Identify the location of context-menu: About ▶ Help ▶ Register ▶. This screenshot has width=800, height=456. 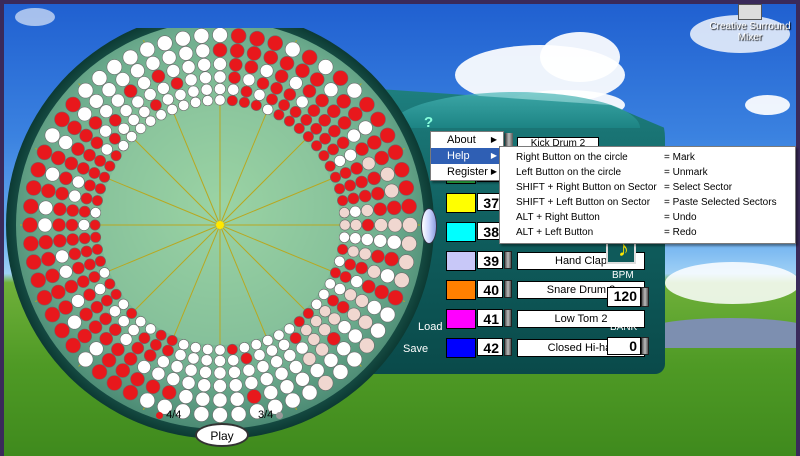
(467, 156).